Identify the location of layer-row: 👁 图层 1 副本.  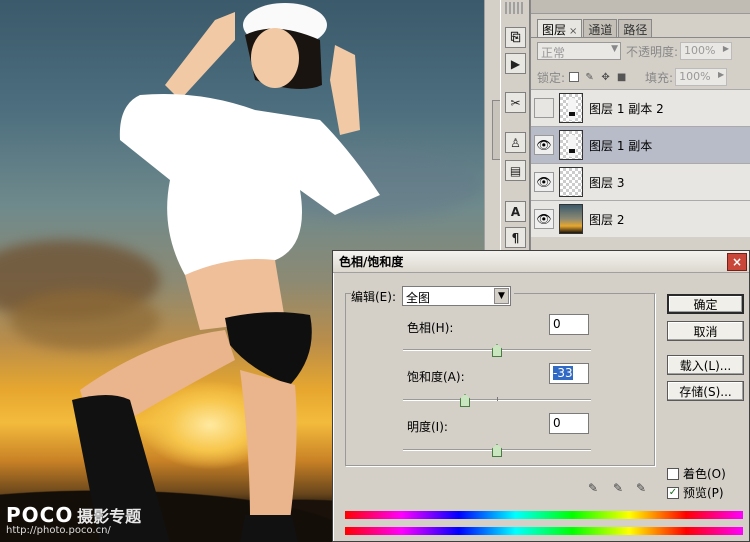
(640, 144).